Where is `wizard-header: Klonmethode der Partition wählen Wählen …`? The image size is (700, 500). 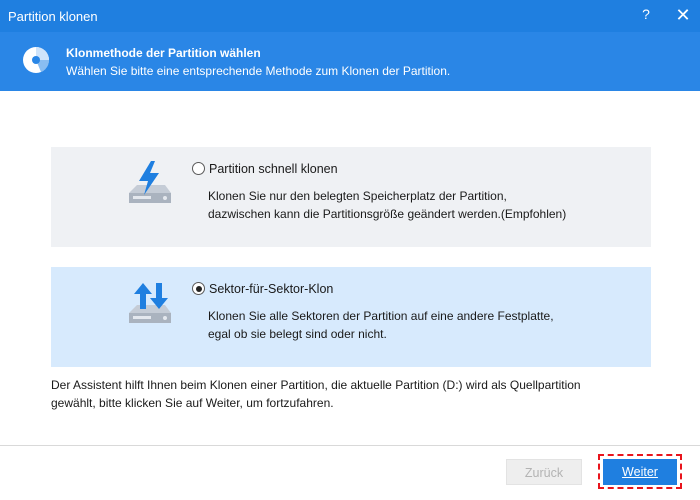
wizard-header: Klonmethode der Partition wählen Wählen … is located at coordinates (350, 61).